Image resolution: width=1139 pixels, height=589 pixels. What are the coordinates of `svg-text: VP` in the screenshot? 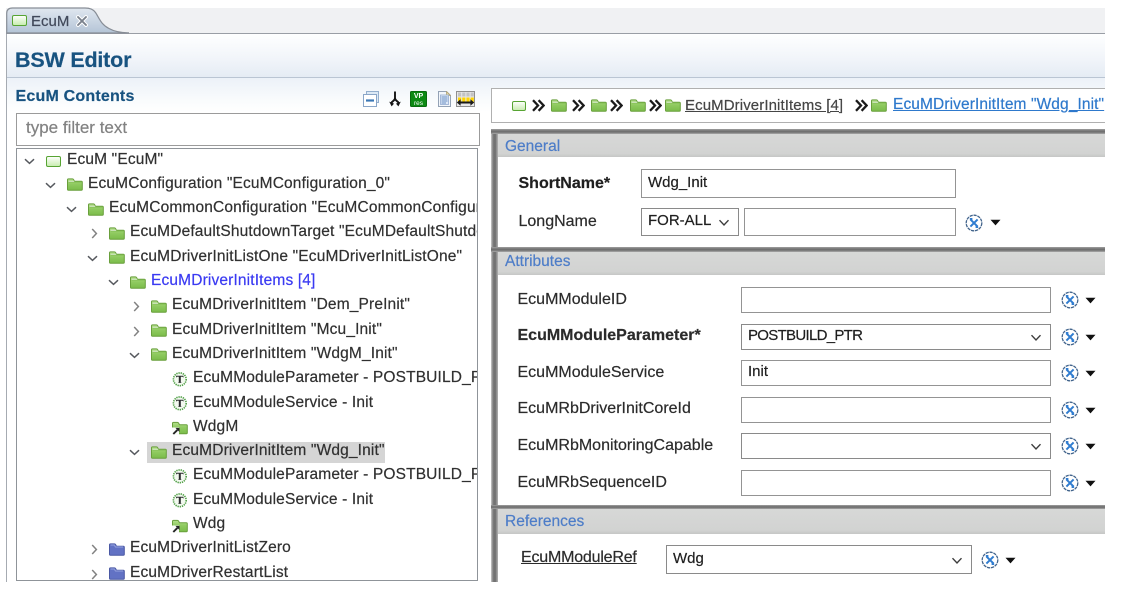 It's located at (419, 96).